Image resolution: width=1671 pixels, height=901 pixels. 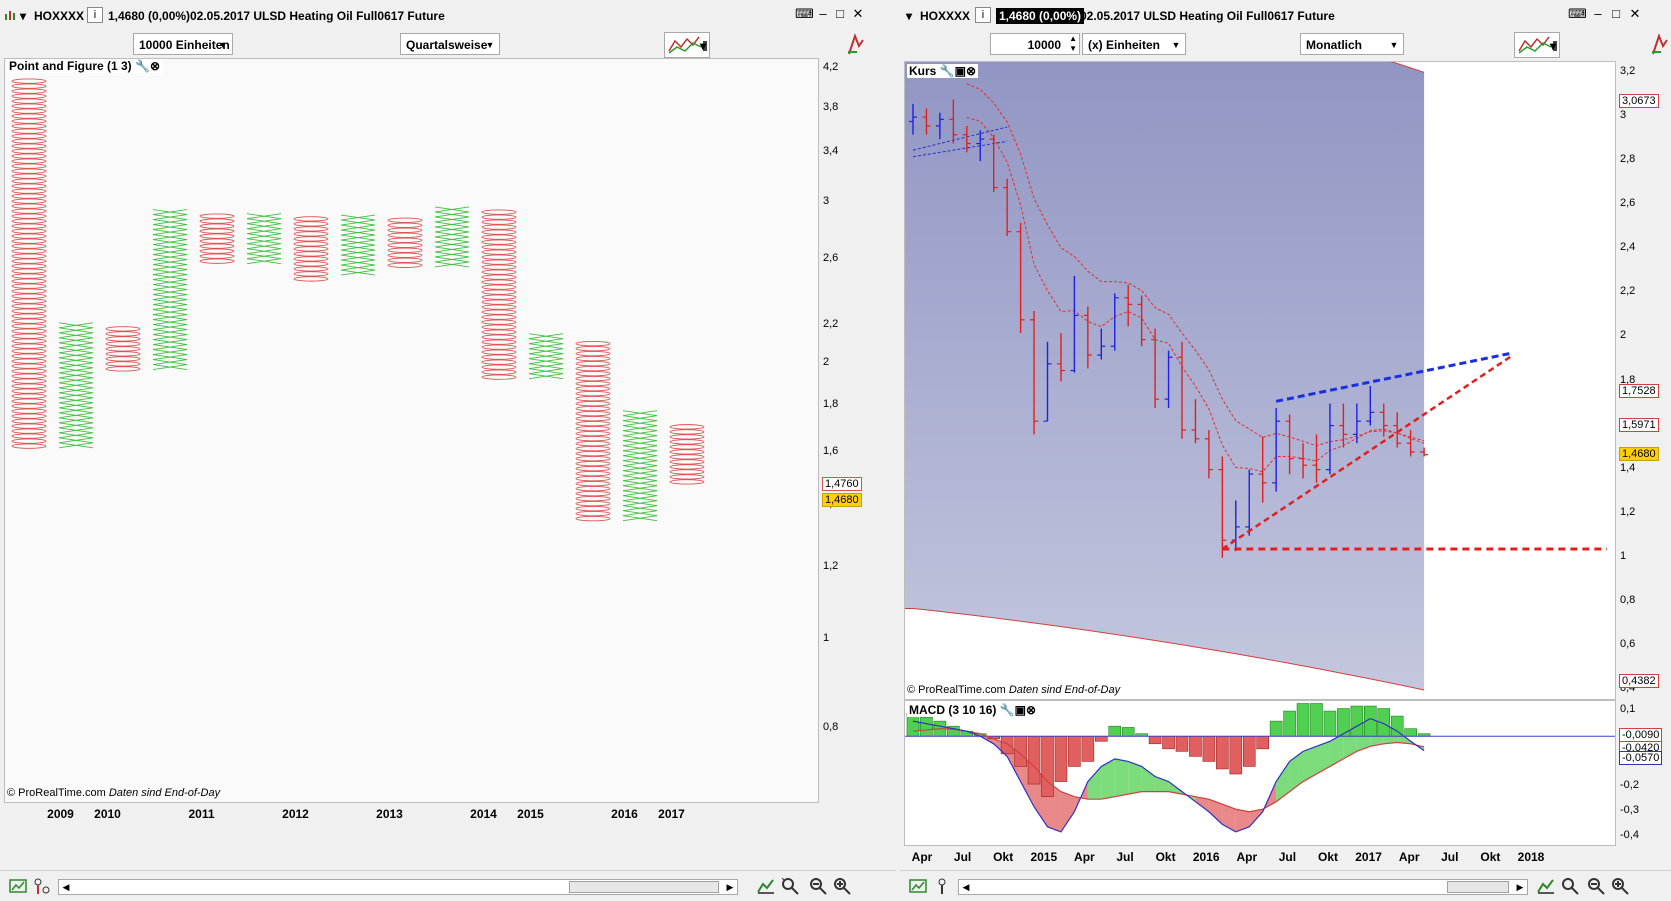 I want to click on period-dropdown: Monatlich ▼, so click(x=1352, y=44).